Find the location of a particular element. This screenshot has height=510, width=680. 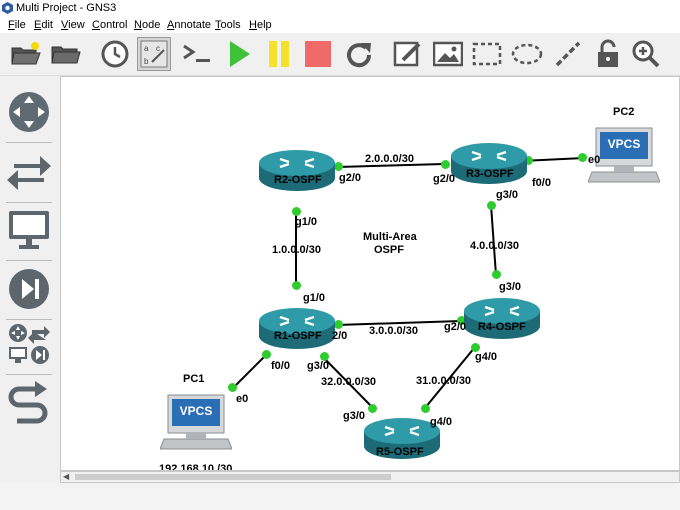

reload-icon is located at coordinates (359, 55).